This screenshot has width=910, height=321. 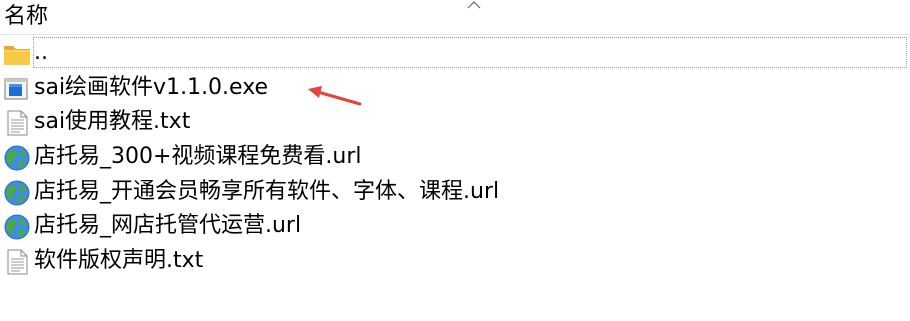 I want to click on file-name: .., so click(x=41, y=52).